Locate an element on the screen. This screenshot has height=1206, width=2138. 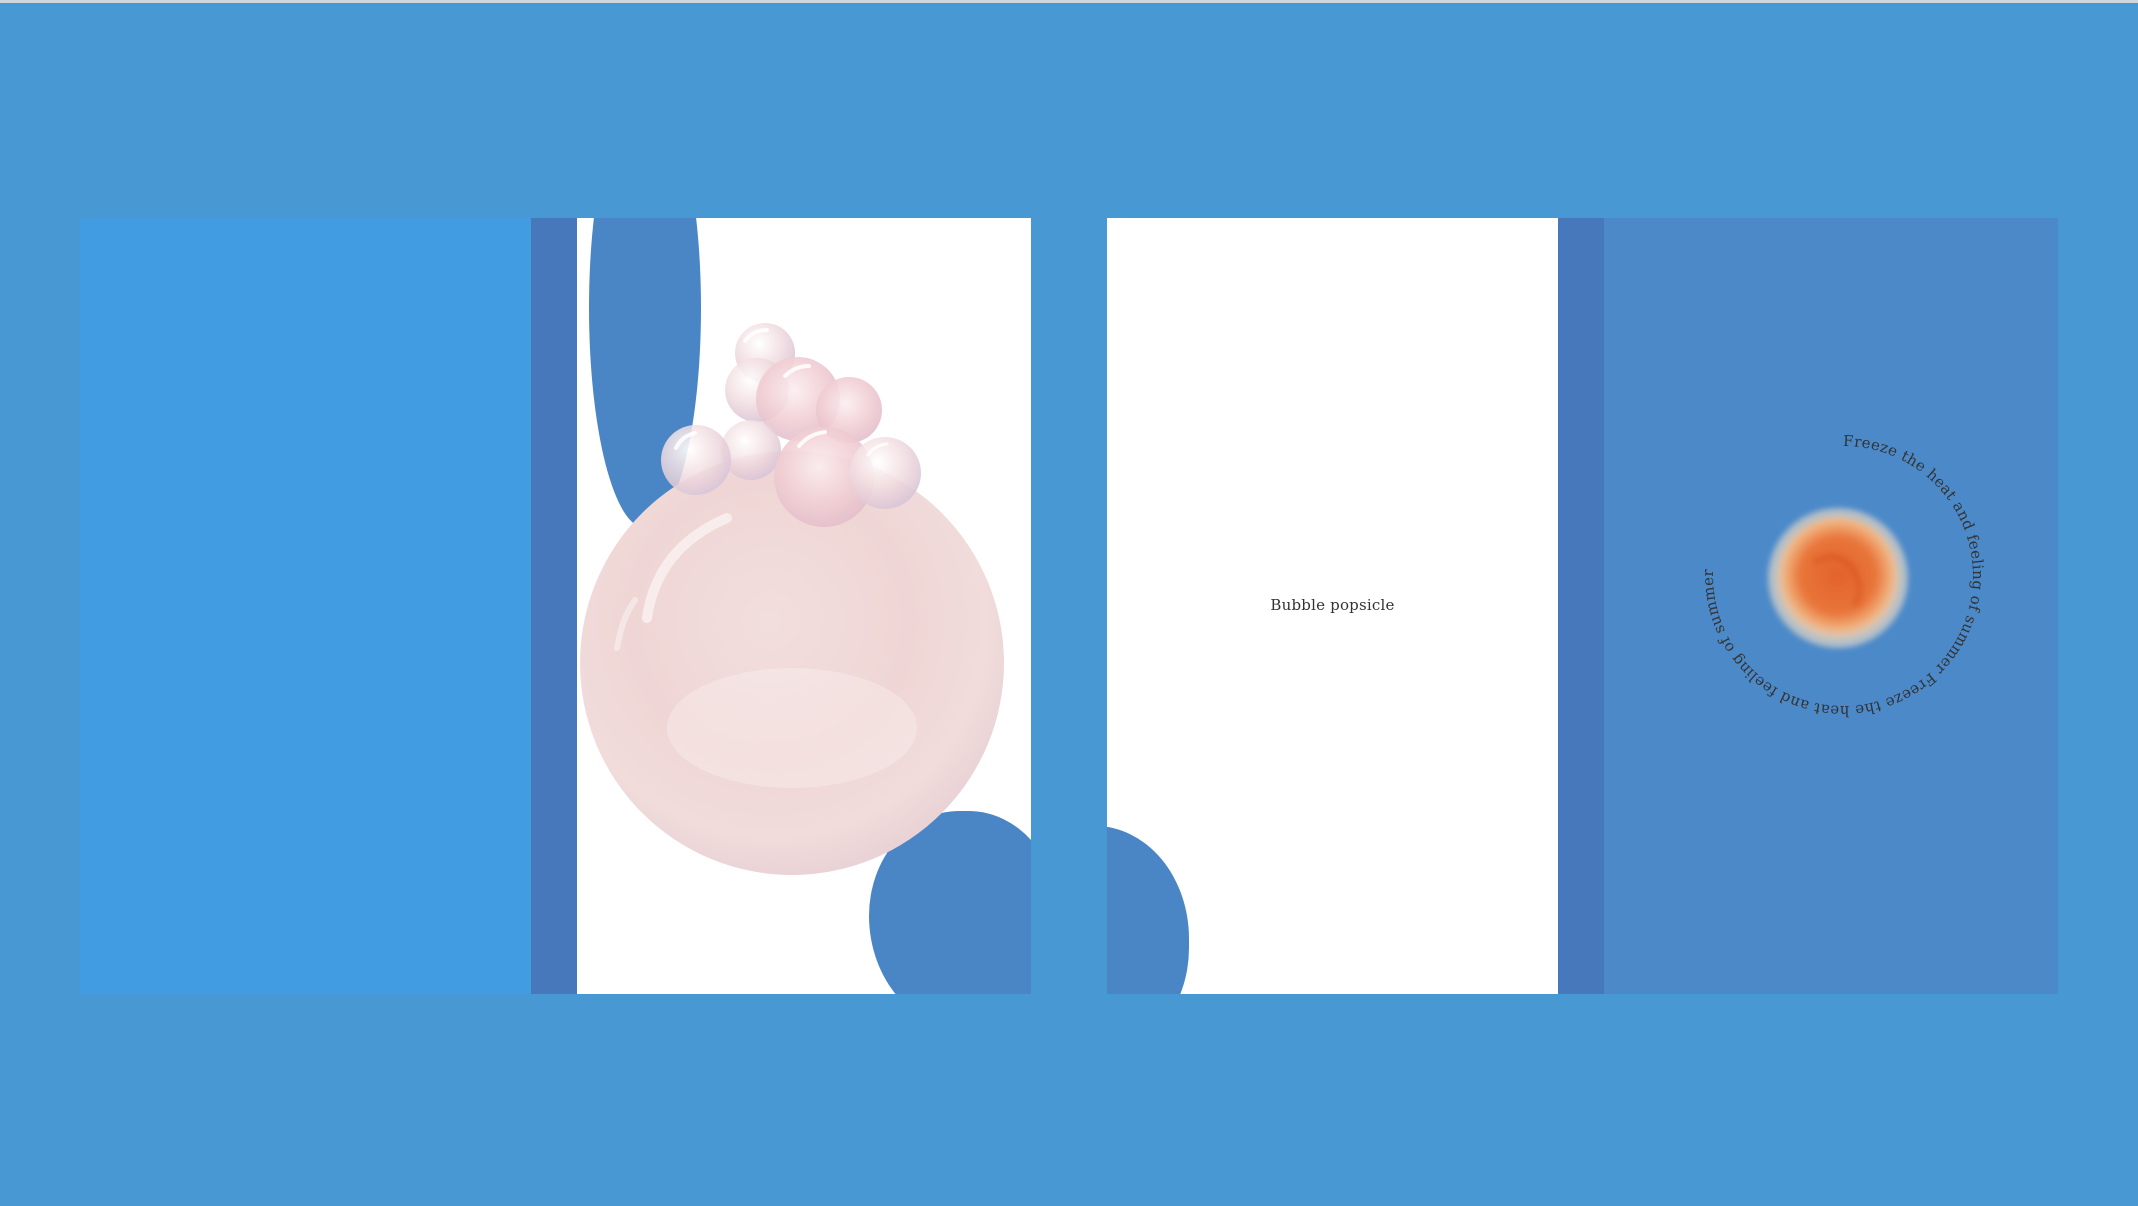
blank-blue-page is located at coordinates (305, 606).